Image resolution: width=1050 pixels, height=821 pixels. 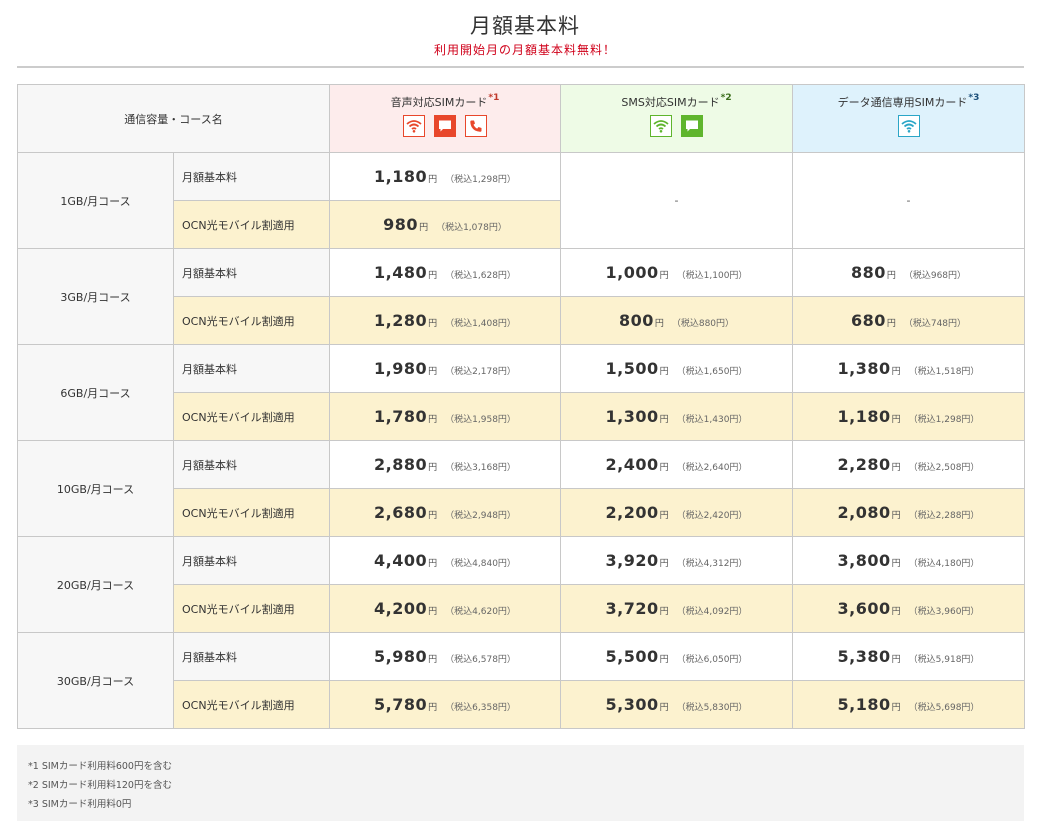 I want to click on price-cell: 3,800円 （税込4,180円）, so click(x=908, y=560).